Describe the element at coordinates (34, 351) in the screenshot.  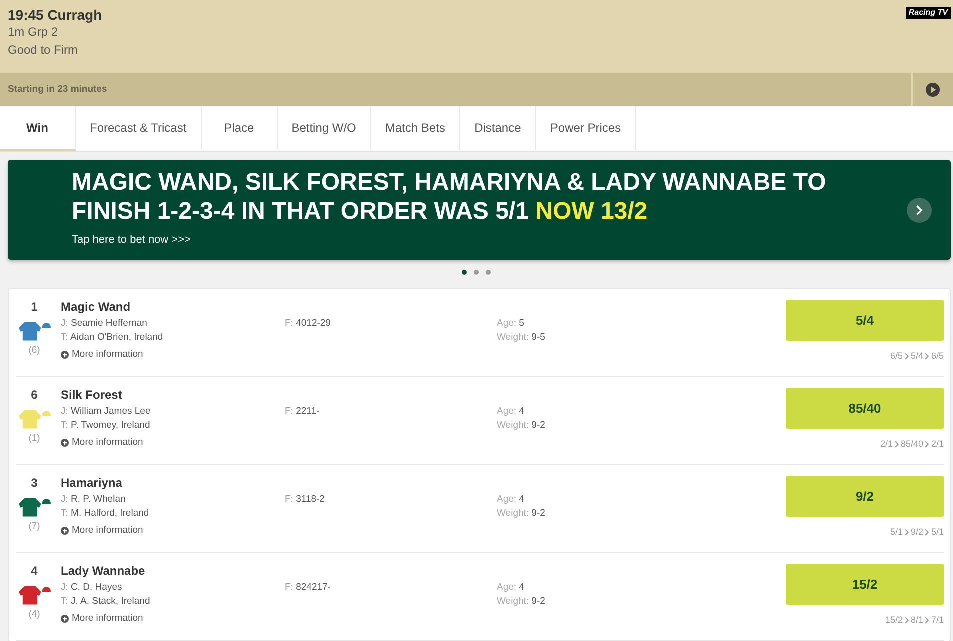
I see `draw-number: (6)` at that location.